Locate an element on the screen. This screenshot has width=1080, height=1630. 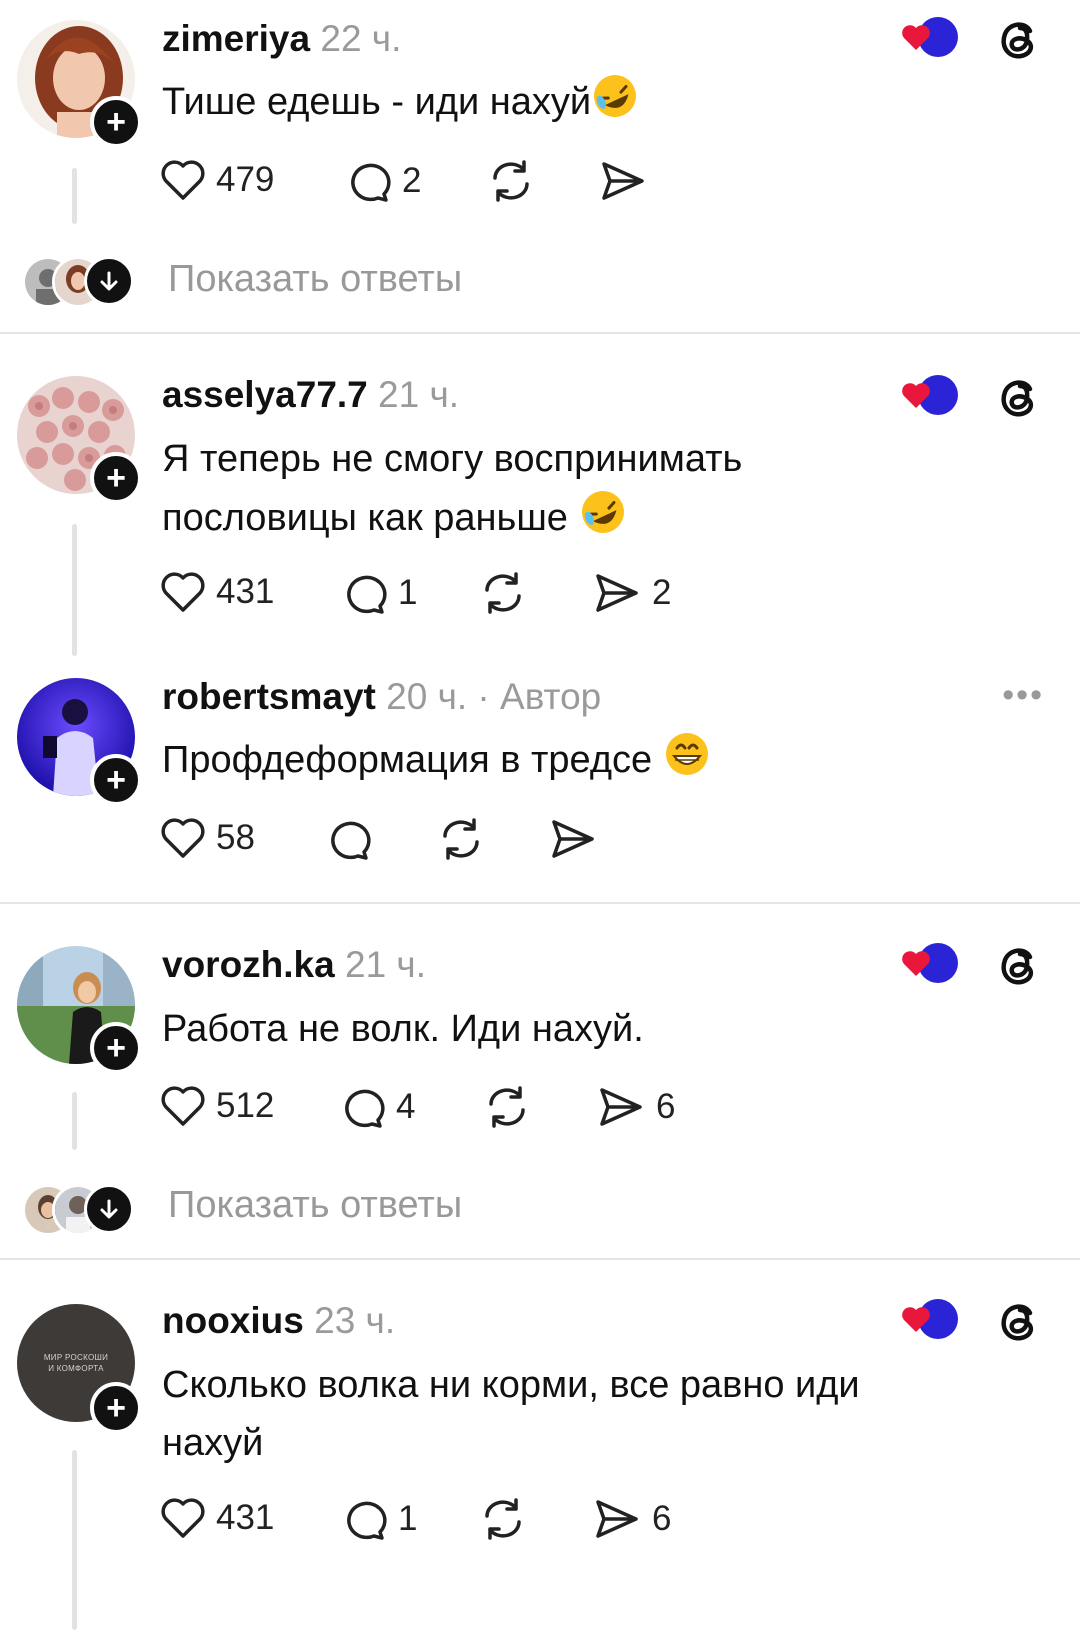
timestamp: 22 ч. is located at coordinates (361, 38).